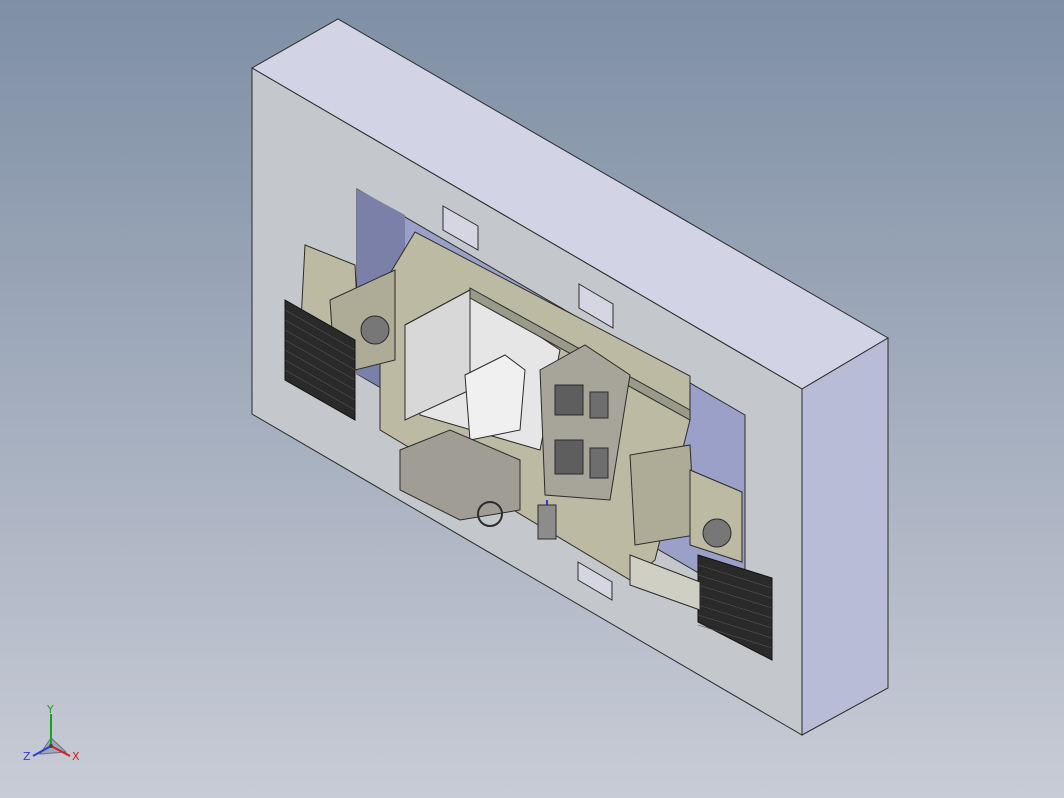 The height and width of the screenshot is (798, 1064). What do you see at coordinates (375, 330) in the screenshot?
I see `left-bearing` at bounding box center [375, 330].